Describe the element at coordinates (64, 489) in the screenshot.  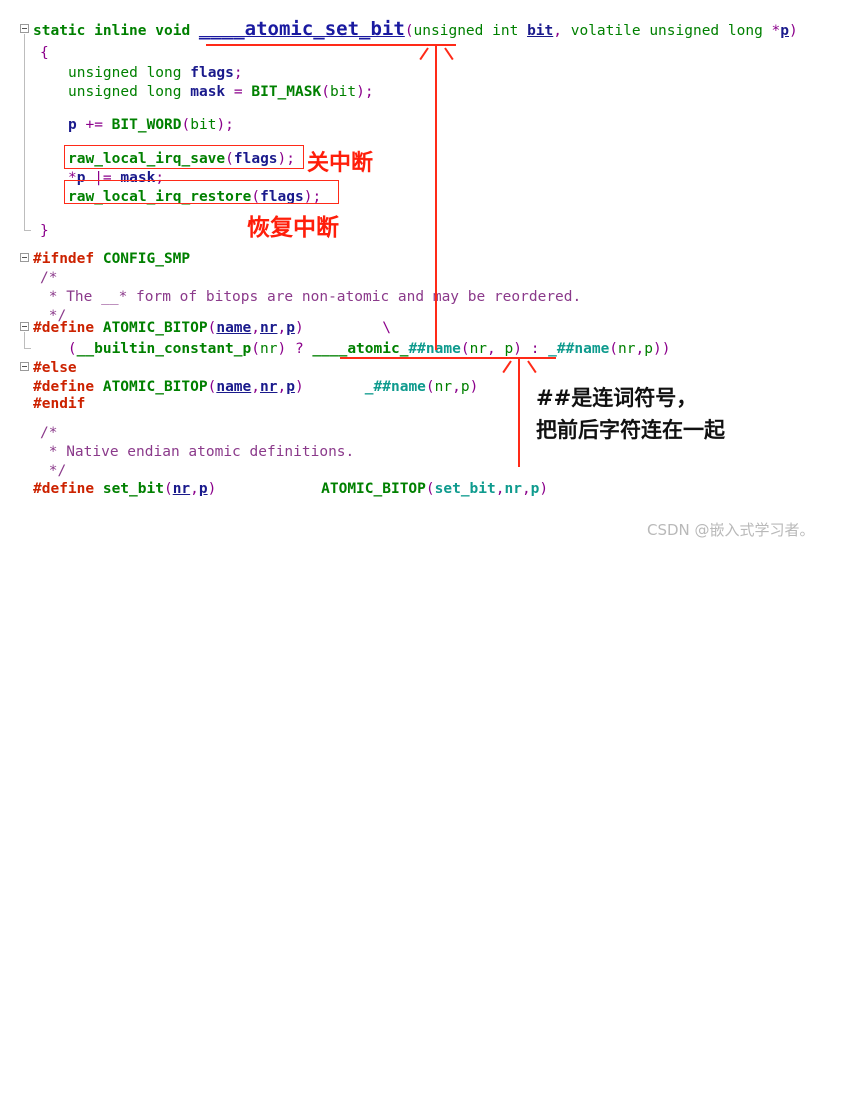
I see `token-pre-define-3: #define` at that location.